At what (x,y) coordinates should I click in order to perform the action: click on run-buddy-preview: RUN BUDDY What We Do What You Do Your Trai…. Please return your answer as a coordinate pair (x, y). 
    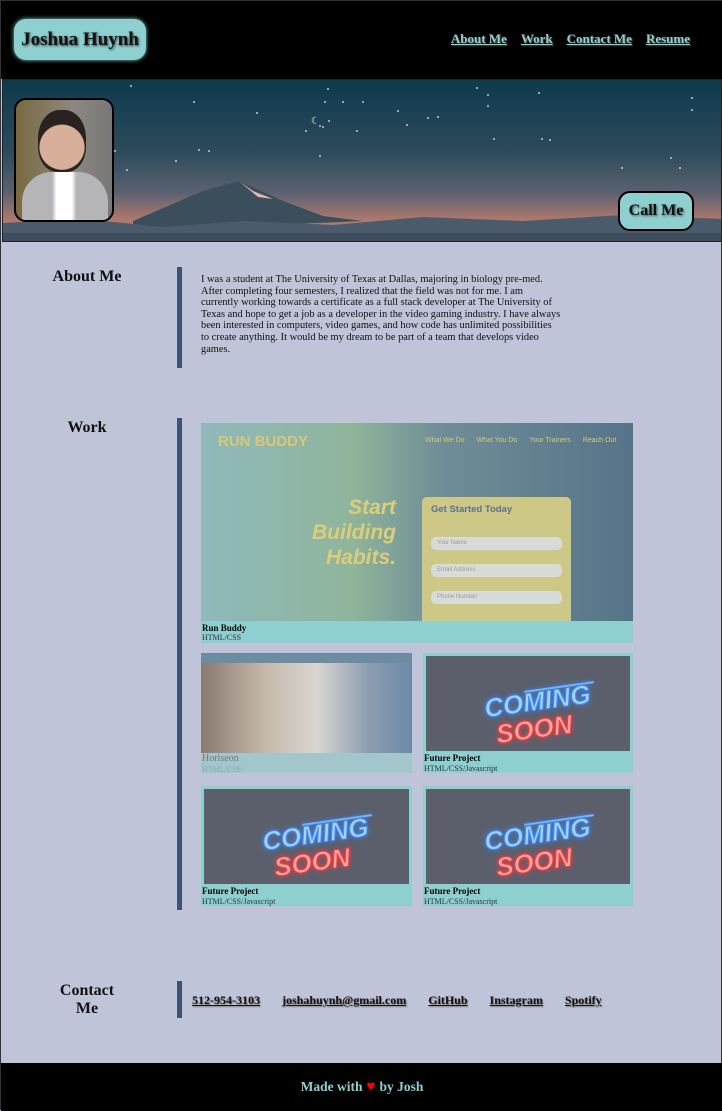
    Looking at the image, I should click on (417, 522).